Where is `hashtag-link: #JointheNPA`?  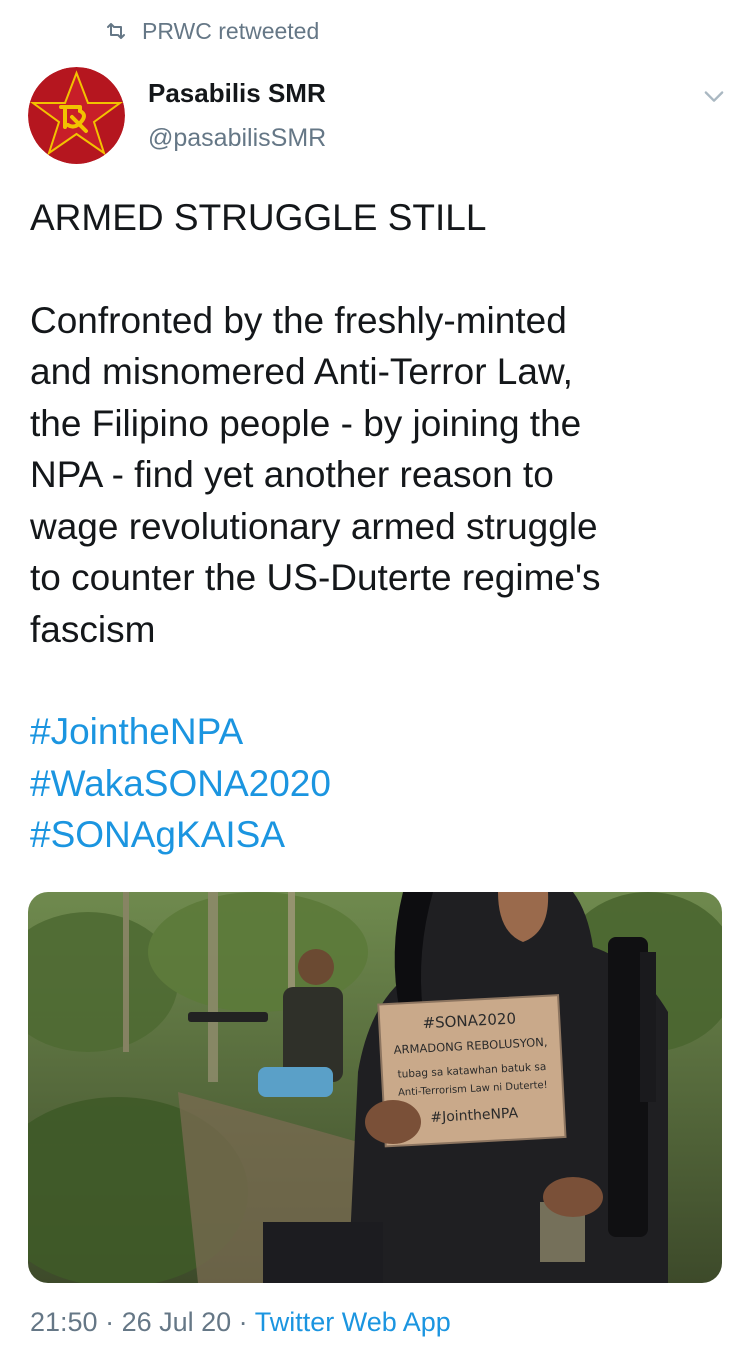 hashtag-link: #JointheNPA is located at coordinates (375, 732).